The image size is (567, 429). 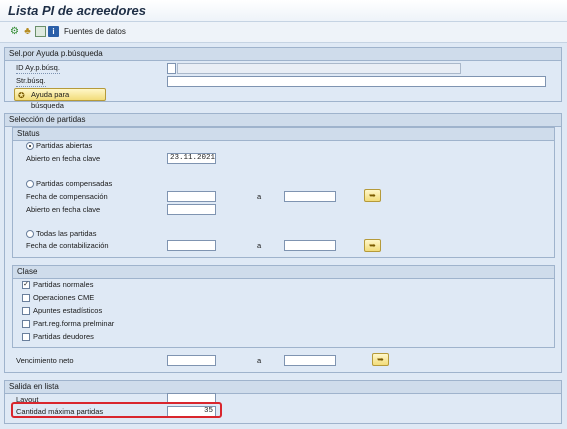 What do you see at coordinates (191, 245) in the screenshot?
I see `posting-date-from-field` at bounding box center [191, 245].